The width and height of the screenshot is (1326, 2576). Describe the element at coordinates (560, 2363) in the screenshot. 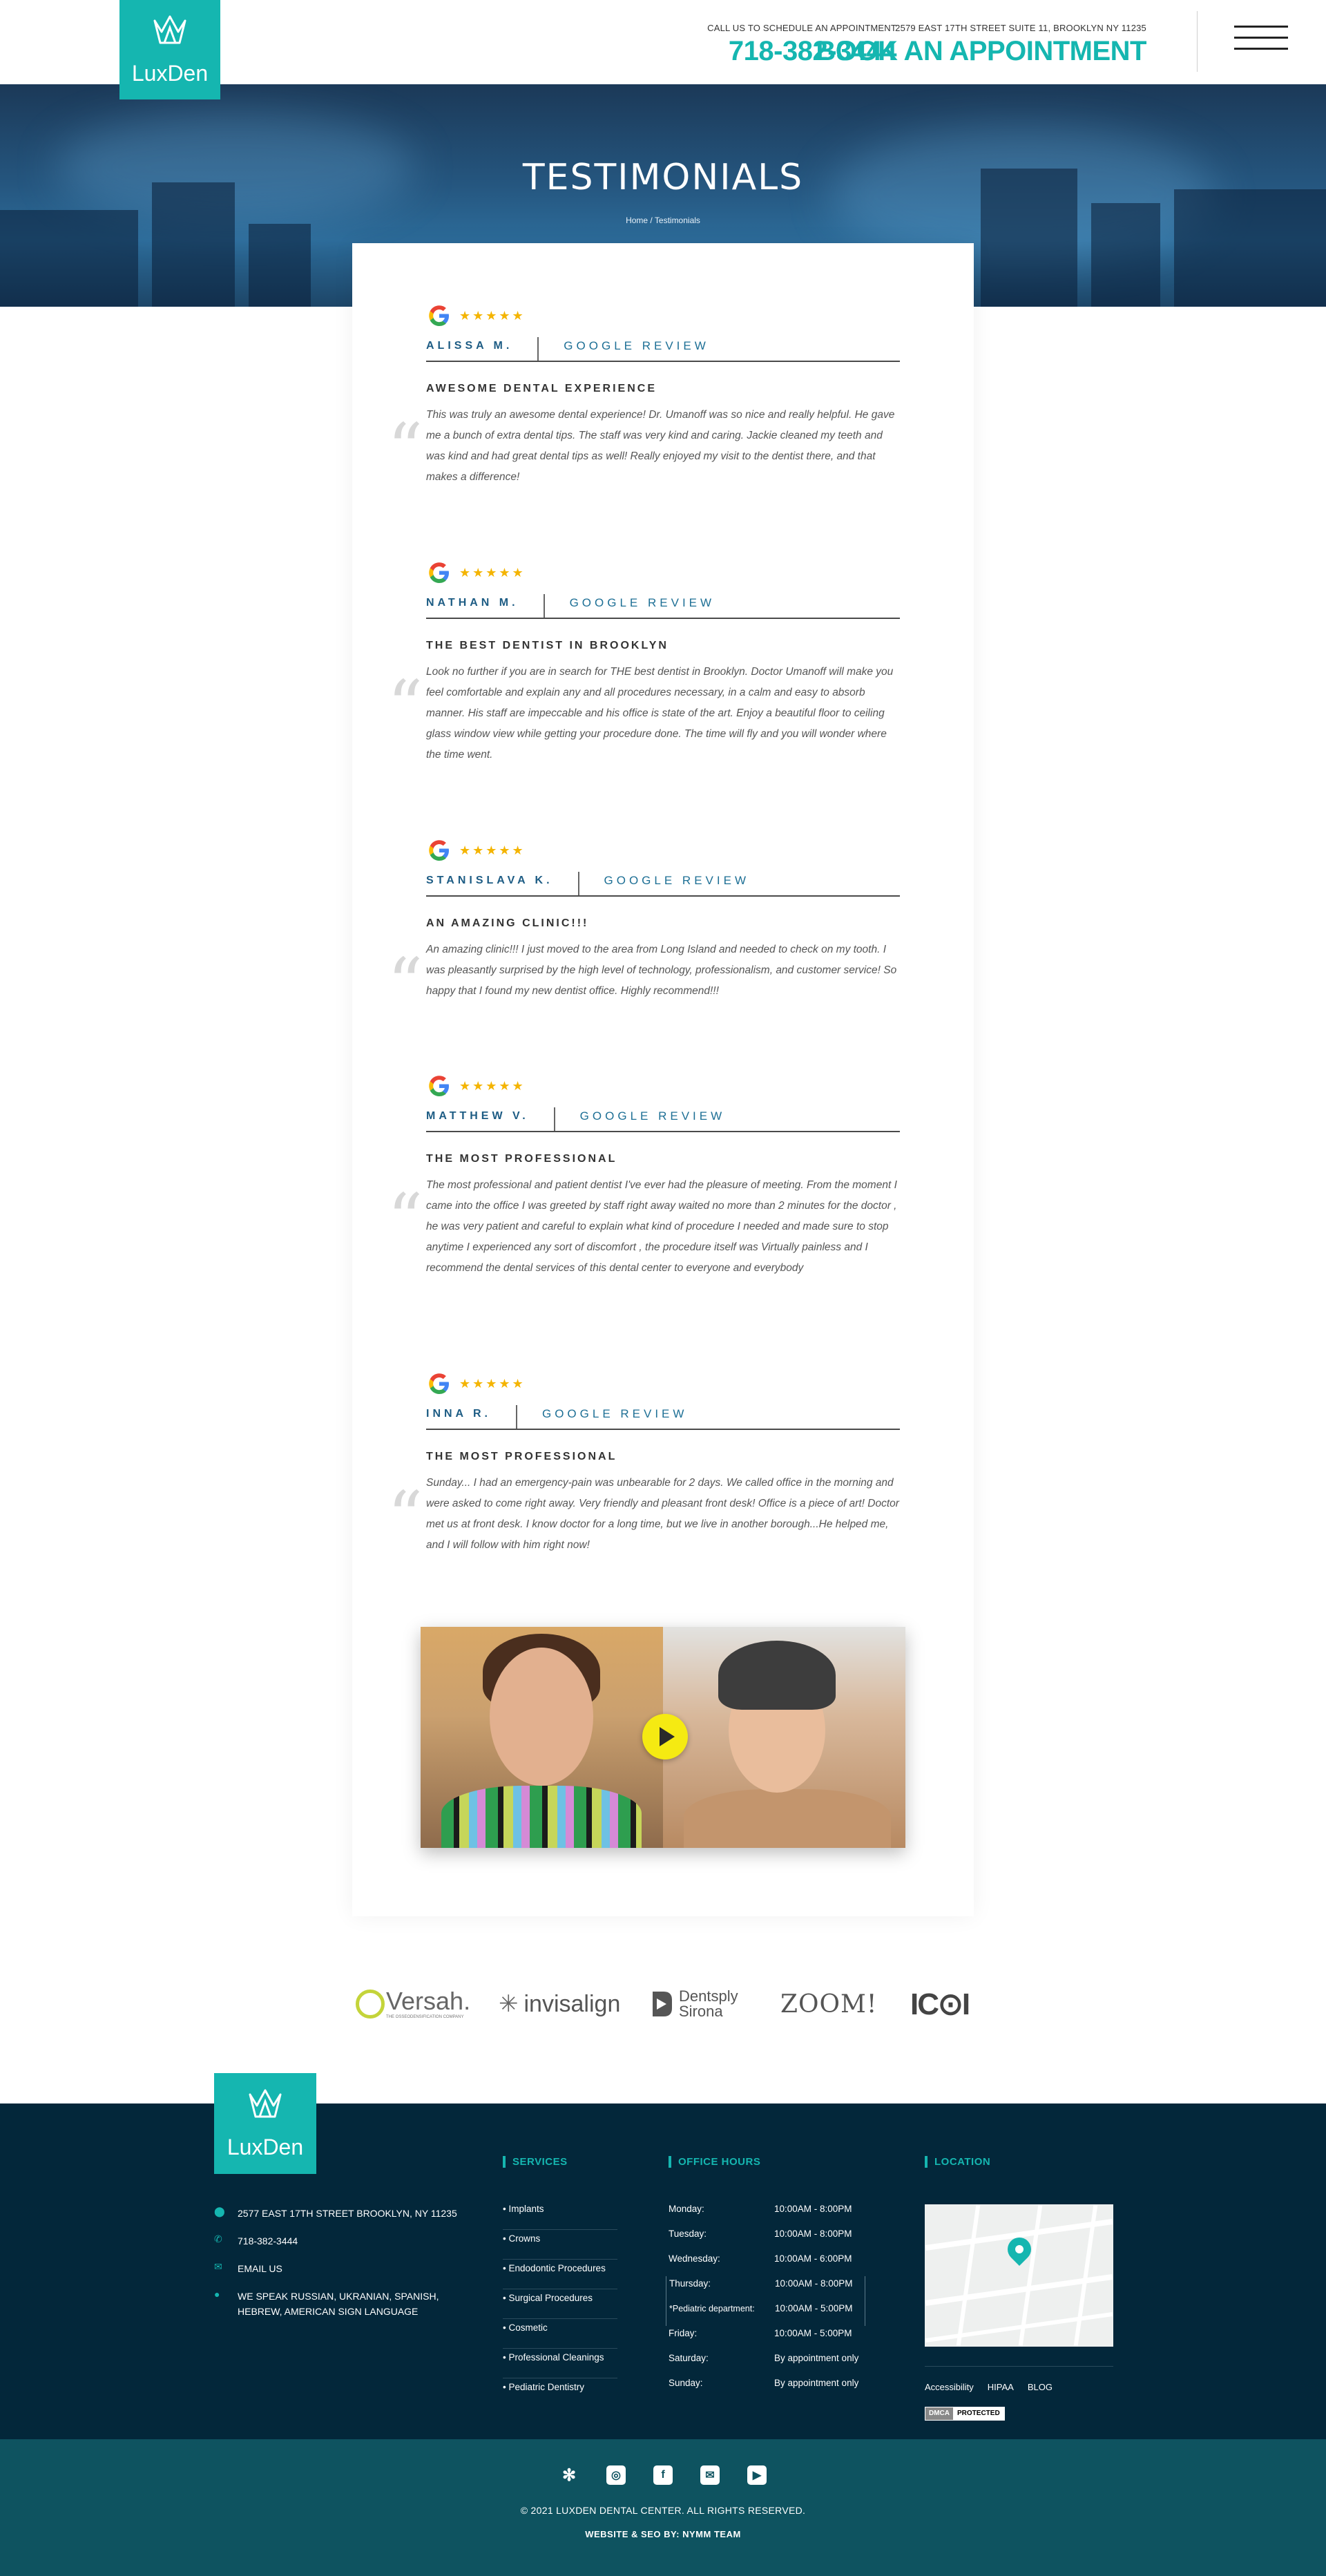

I see `service-link: • Professional Cleanings` at that location.